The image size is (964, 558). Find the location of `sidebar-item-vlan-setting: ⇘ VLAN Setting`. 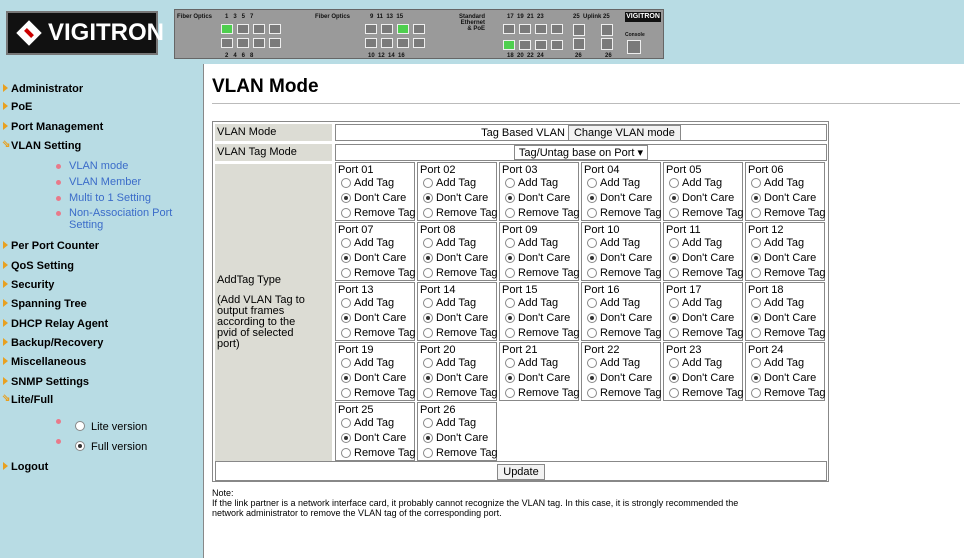

sidebar-item-vlan-setting: ⇘ VLAN Setting is located at coordinates (102, 147).